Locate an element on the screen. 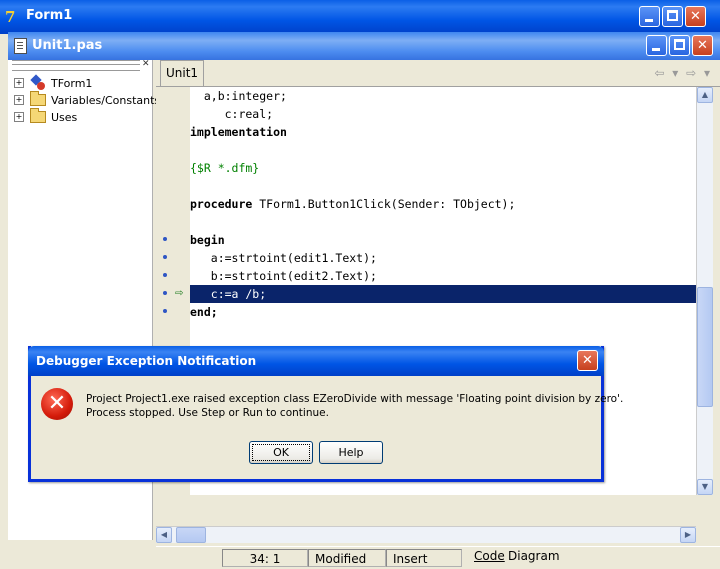  editor-statusbar: 34: 1 Modified Insert Code Diagram is located at coordinates (438, 557).